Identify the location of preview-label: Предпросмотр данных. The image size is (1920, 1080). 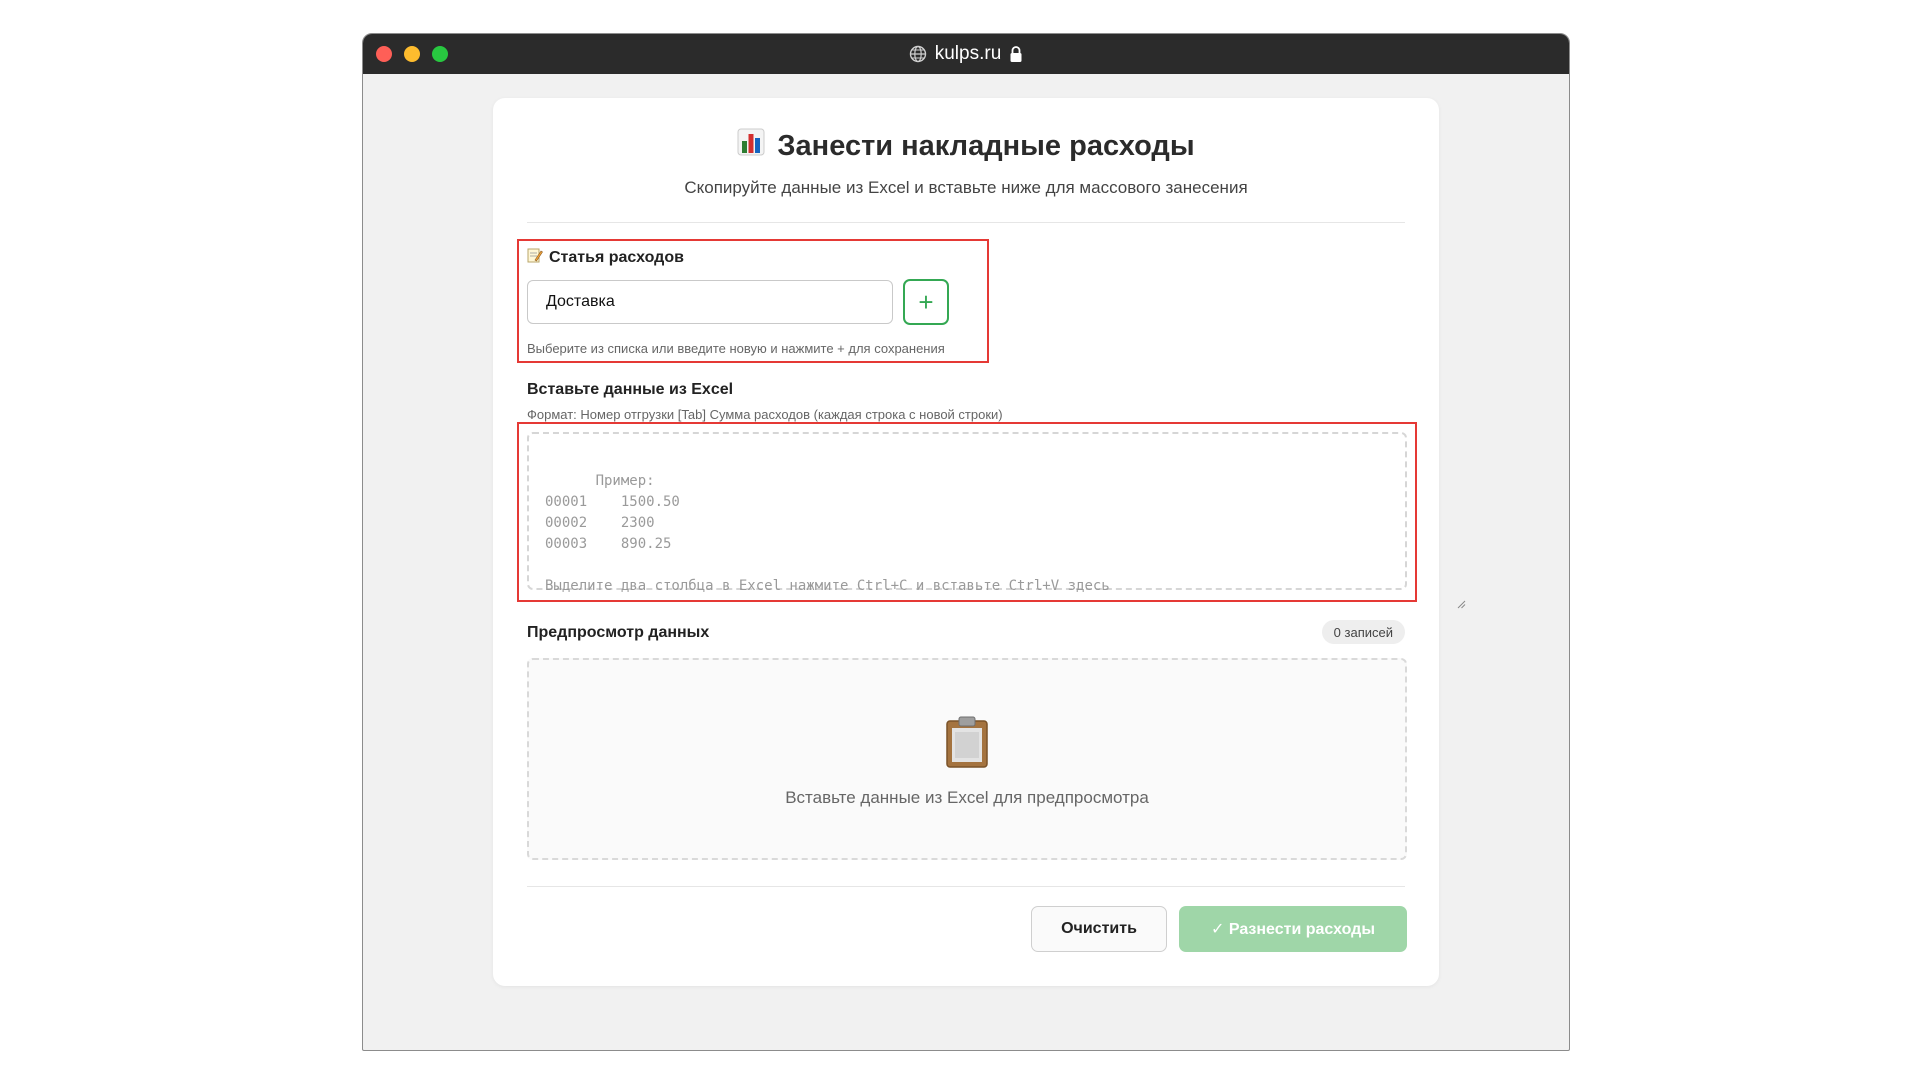
(618, 632).